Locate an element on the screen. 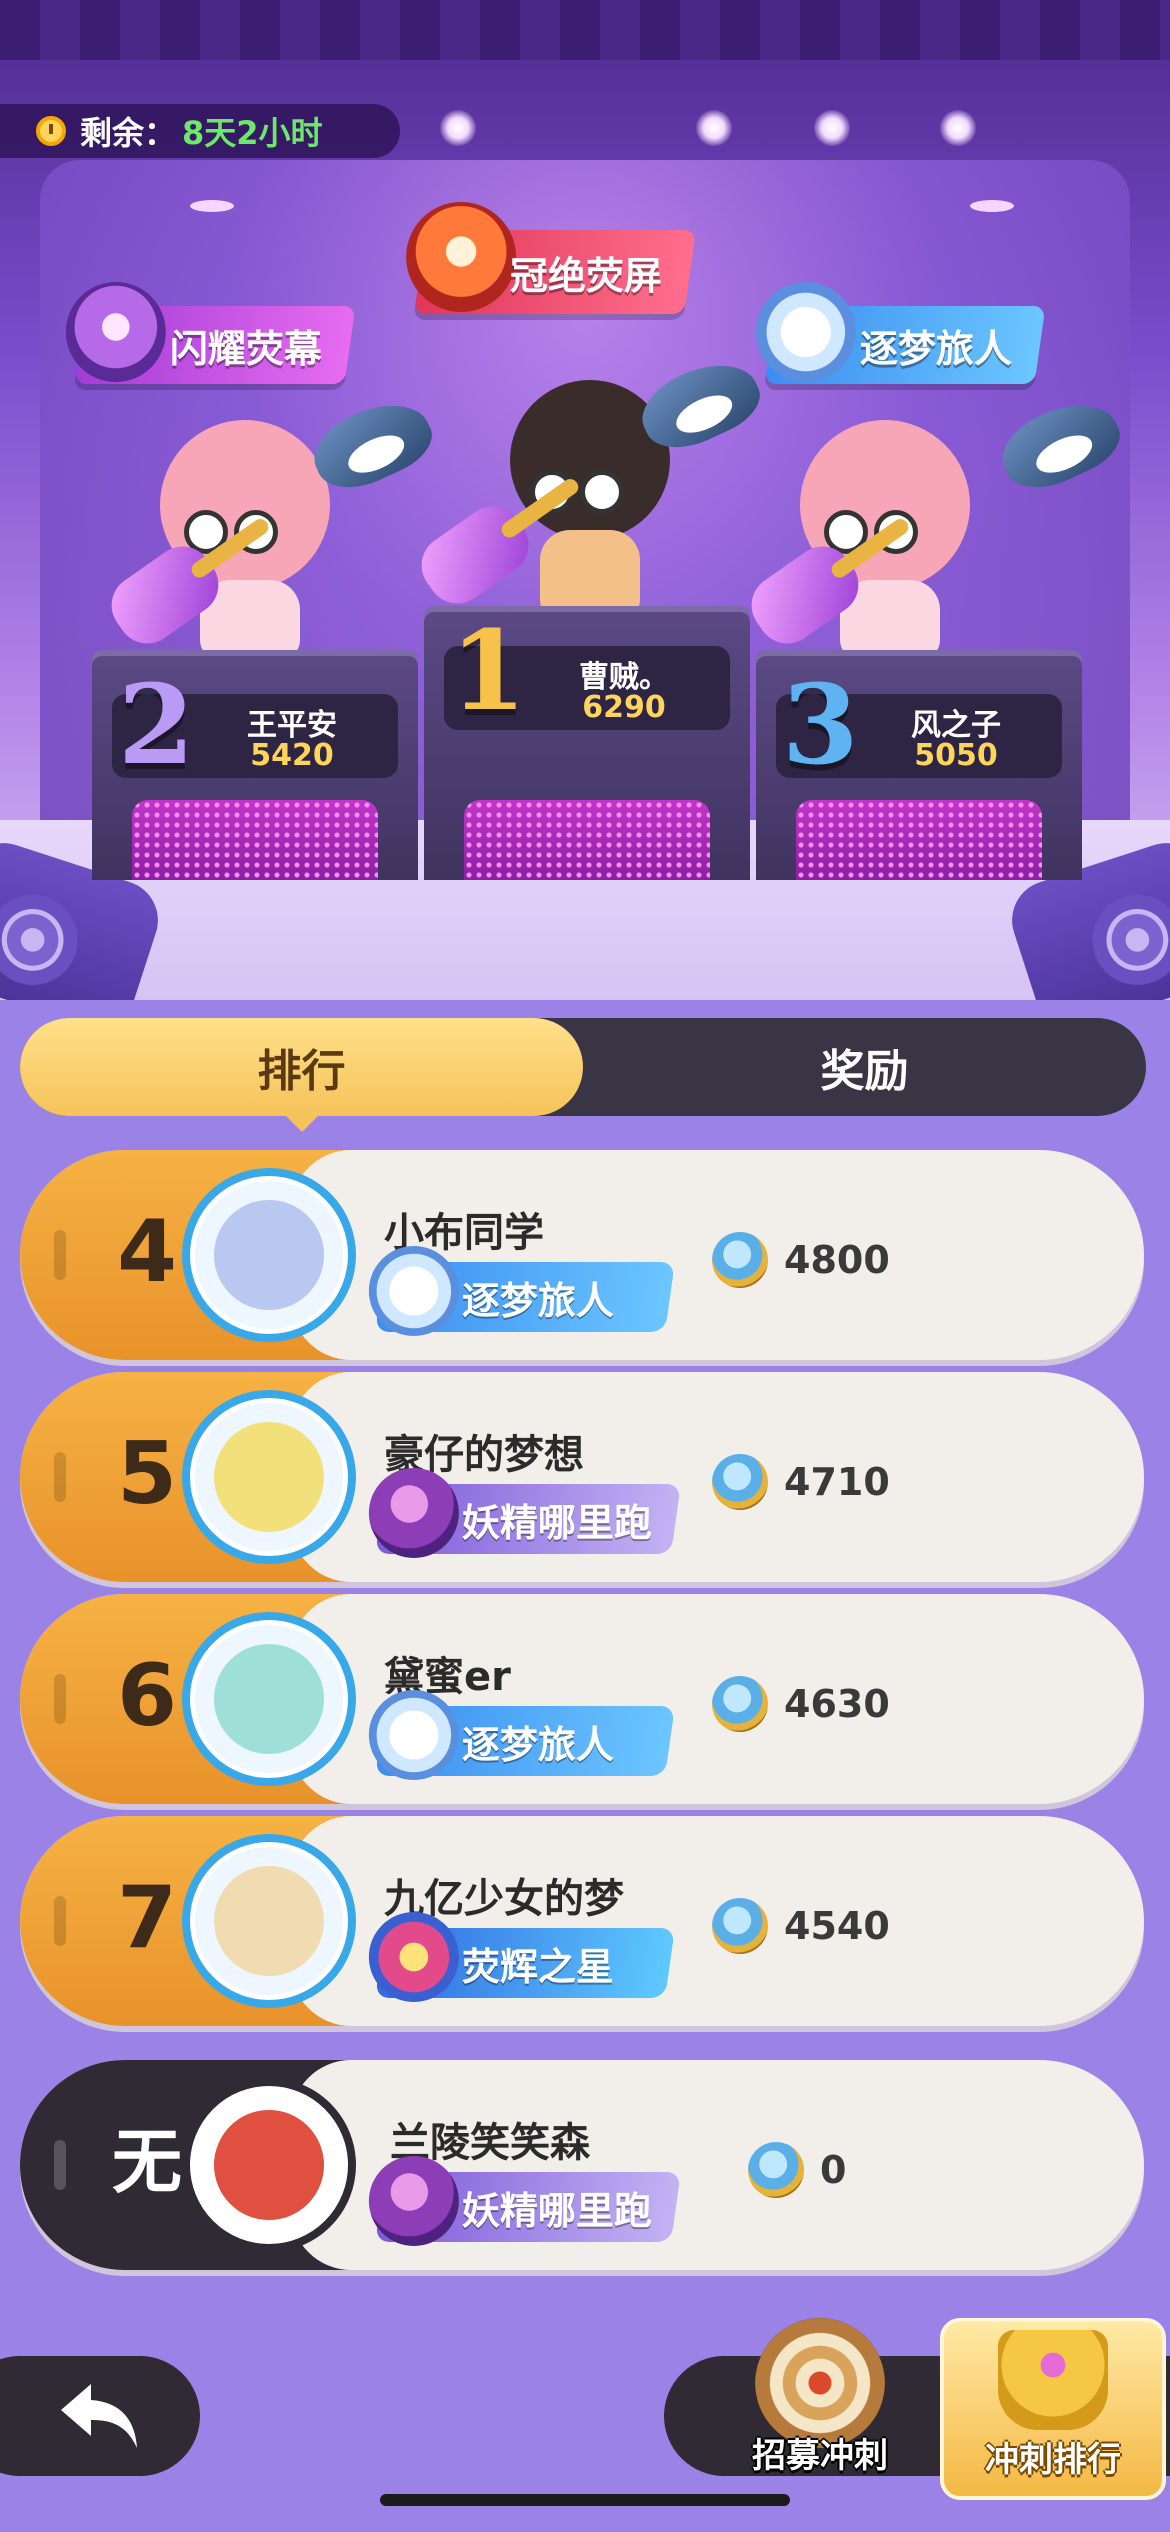 The width and height of the screenshot is (1170, 2532). tab-bar: 排行 奖励 is located at coordinates (583, 1075).